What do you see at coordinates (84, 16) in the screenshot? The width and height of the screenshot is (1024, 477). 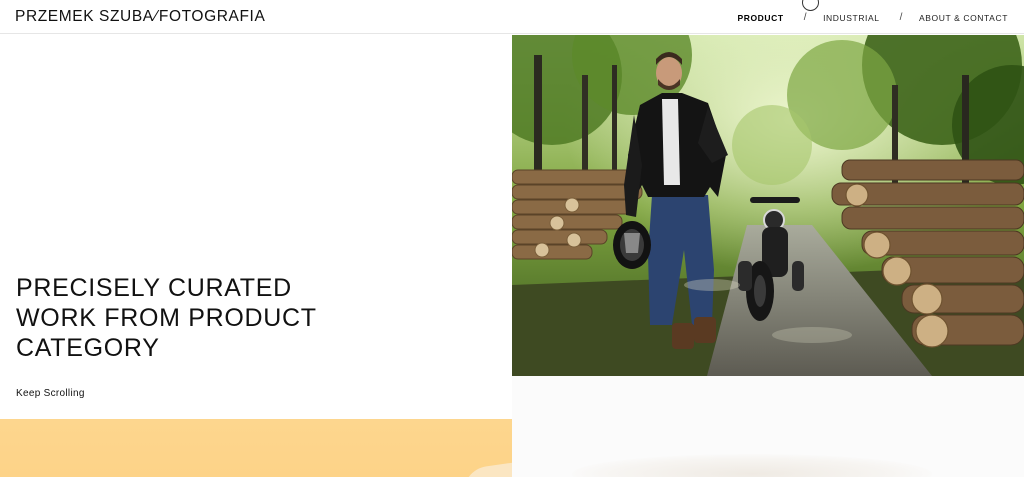 I see `logo-name: PRZEMEK SZUBA` at bounding box center [84, 16].